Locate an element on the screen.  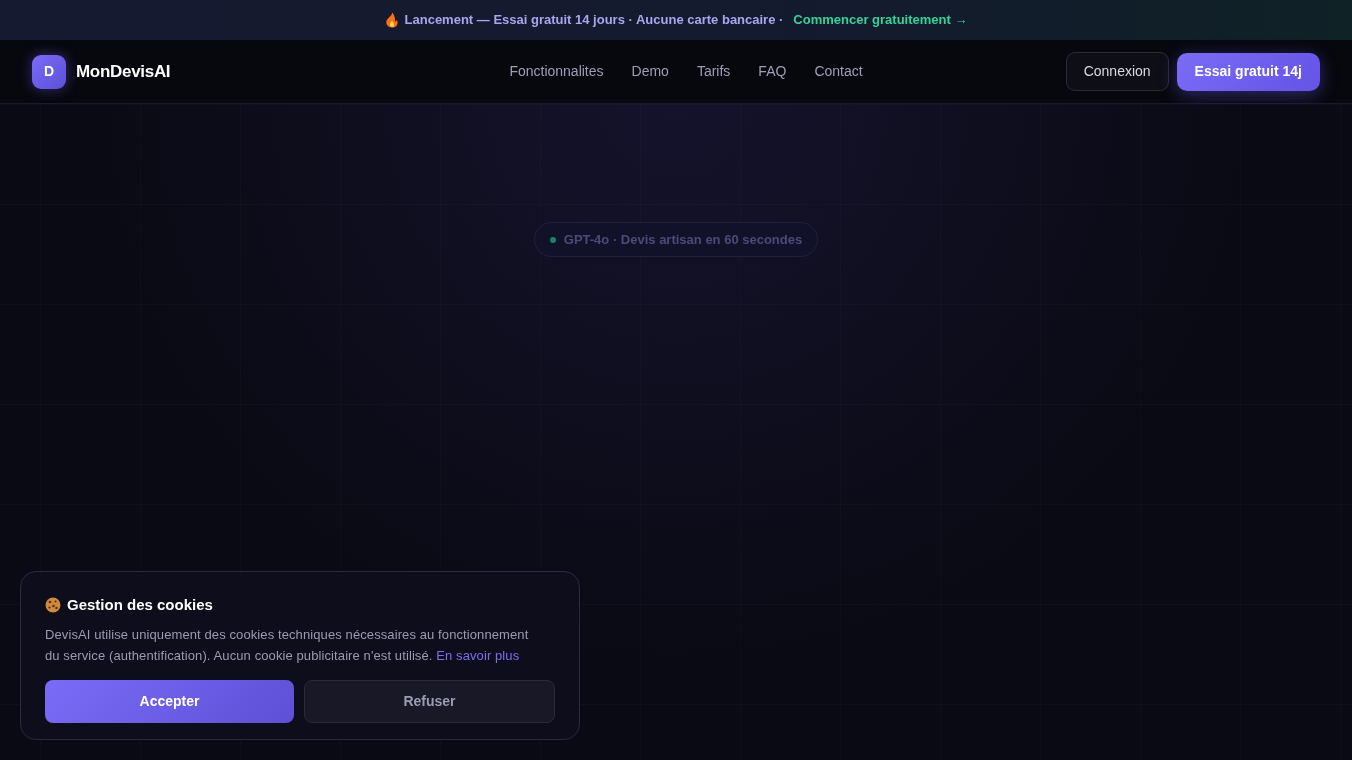
nav-link: Contact is located at coordinates (838, 71).